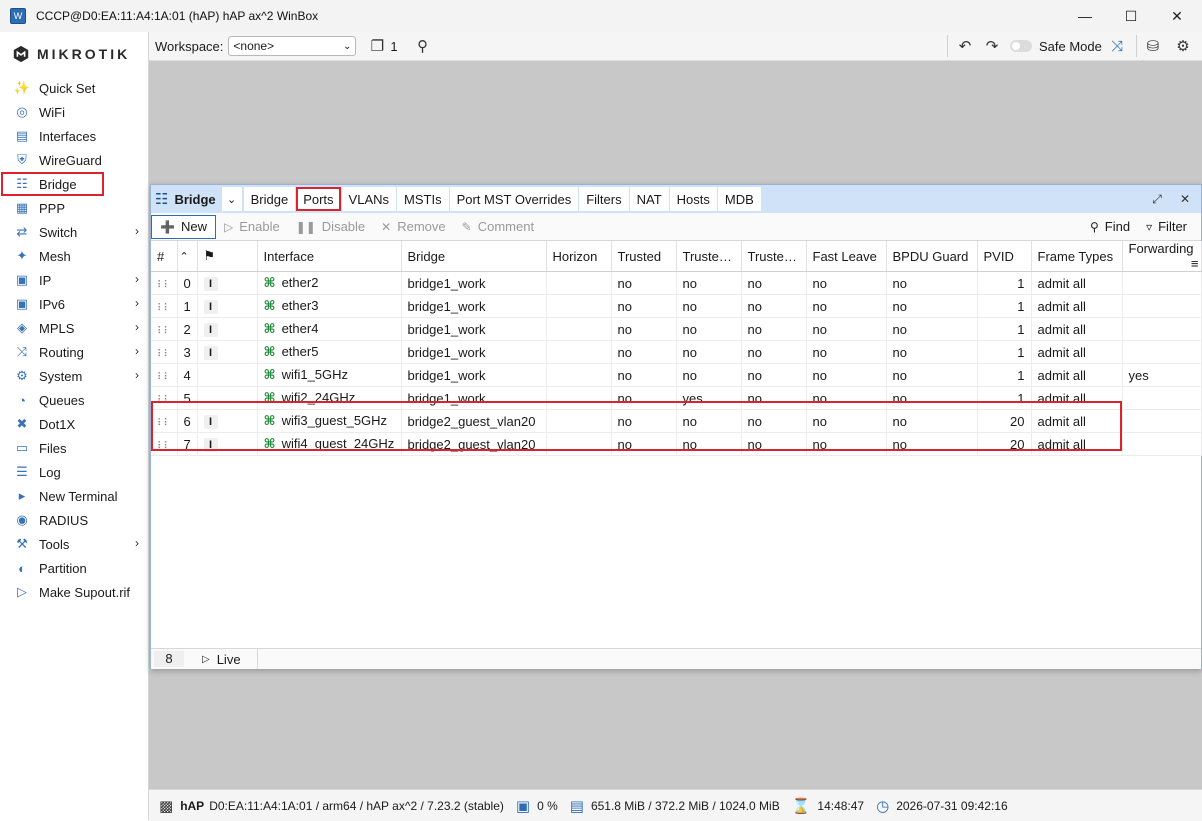 This screenshot has width=1202, height=821. I want to click on sort-icon: ⌃, so click(187, 256).